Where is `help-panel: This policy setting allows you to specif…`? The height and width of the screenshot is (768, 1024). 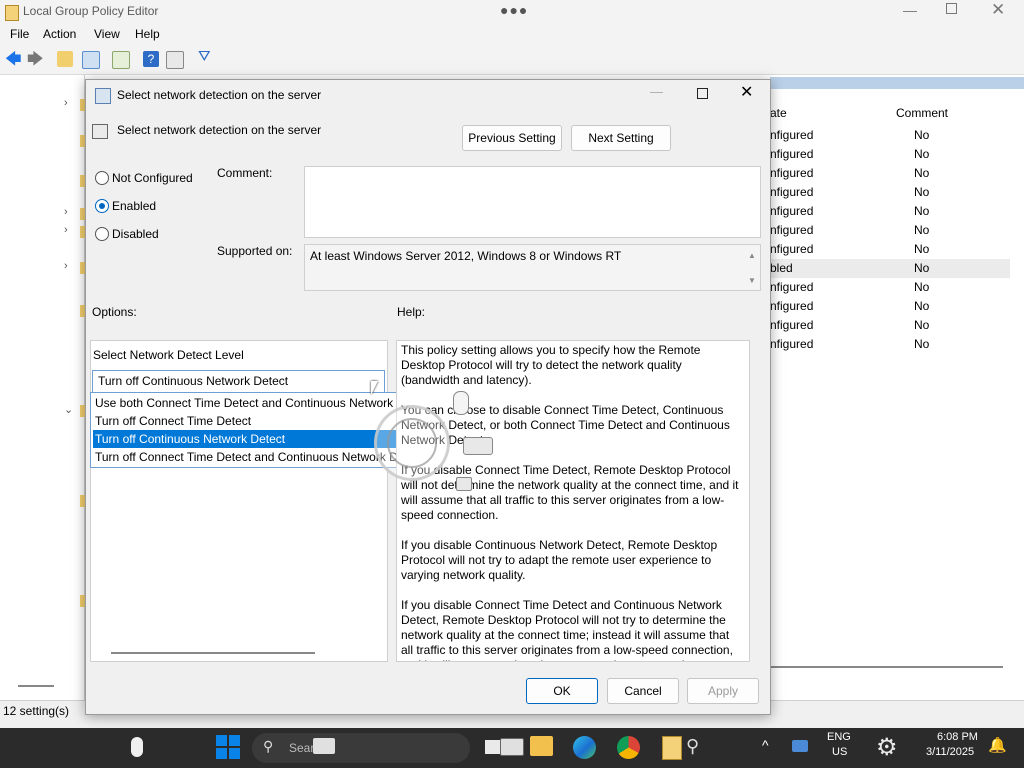 help-panel: This policy setting allows you to specif… is located at coordinates (573, 501).